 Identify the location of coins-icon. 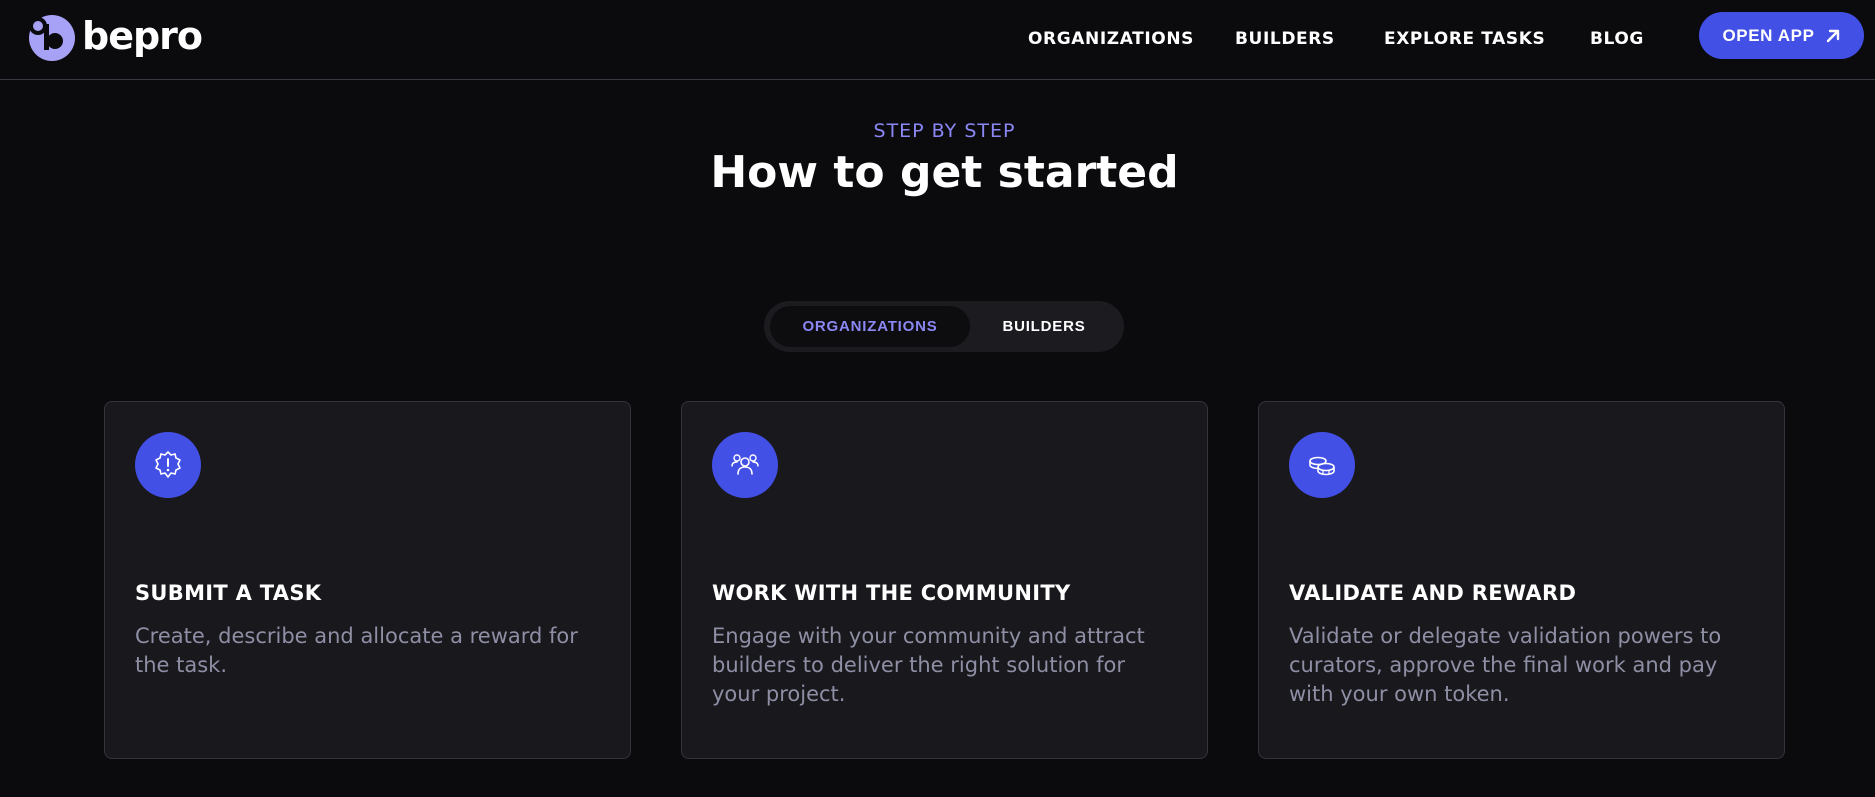
(1322, 465).